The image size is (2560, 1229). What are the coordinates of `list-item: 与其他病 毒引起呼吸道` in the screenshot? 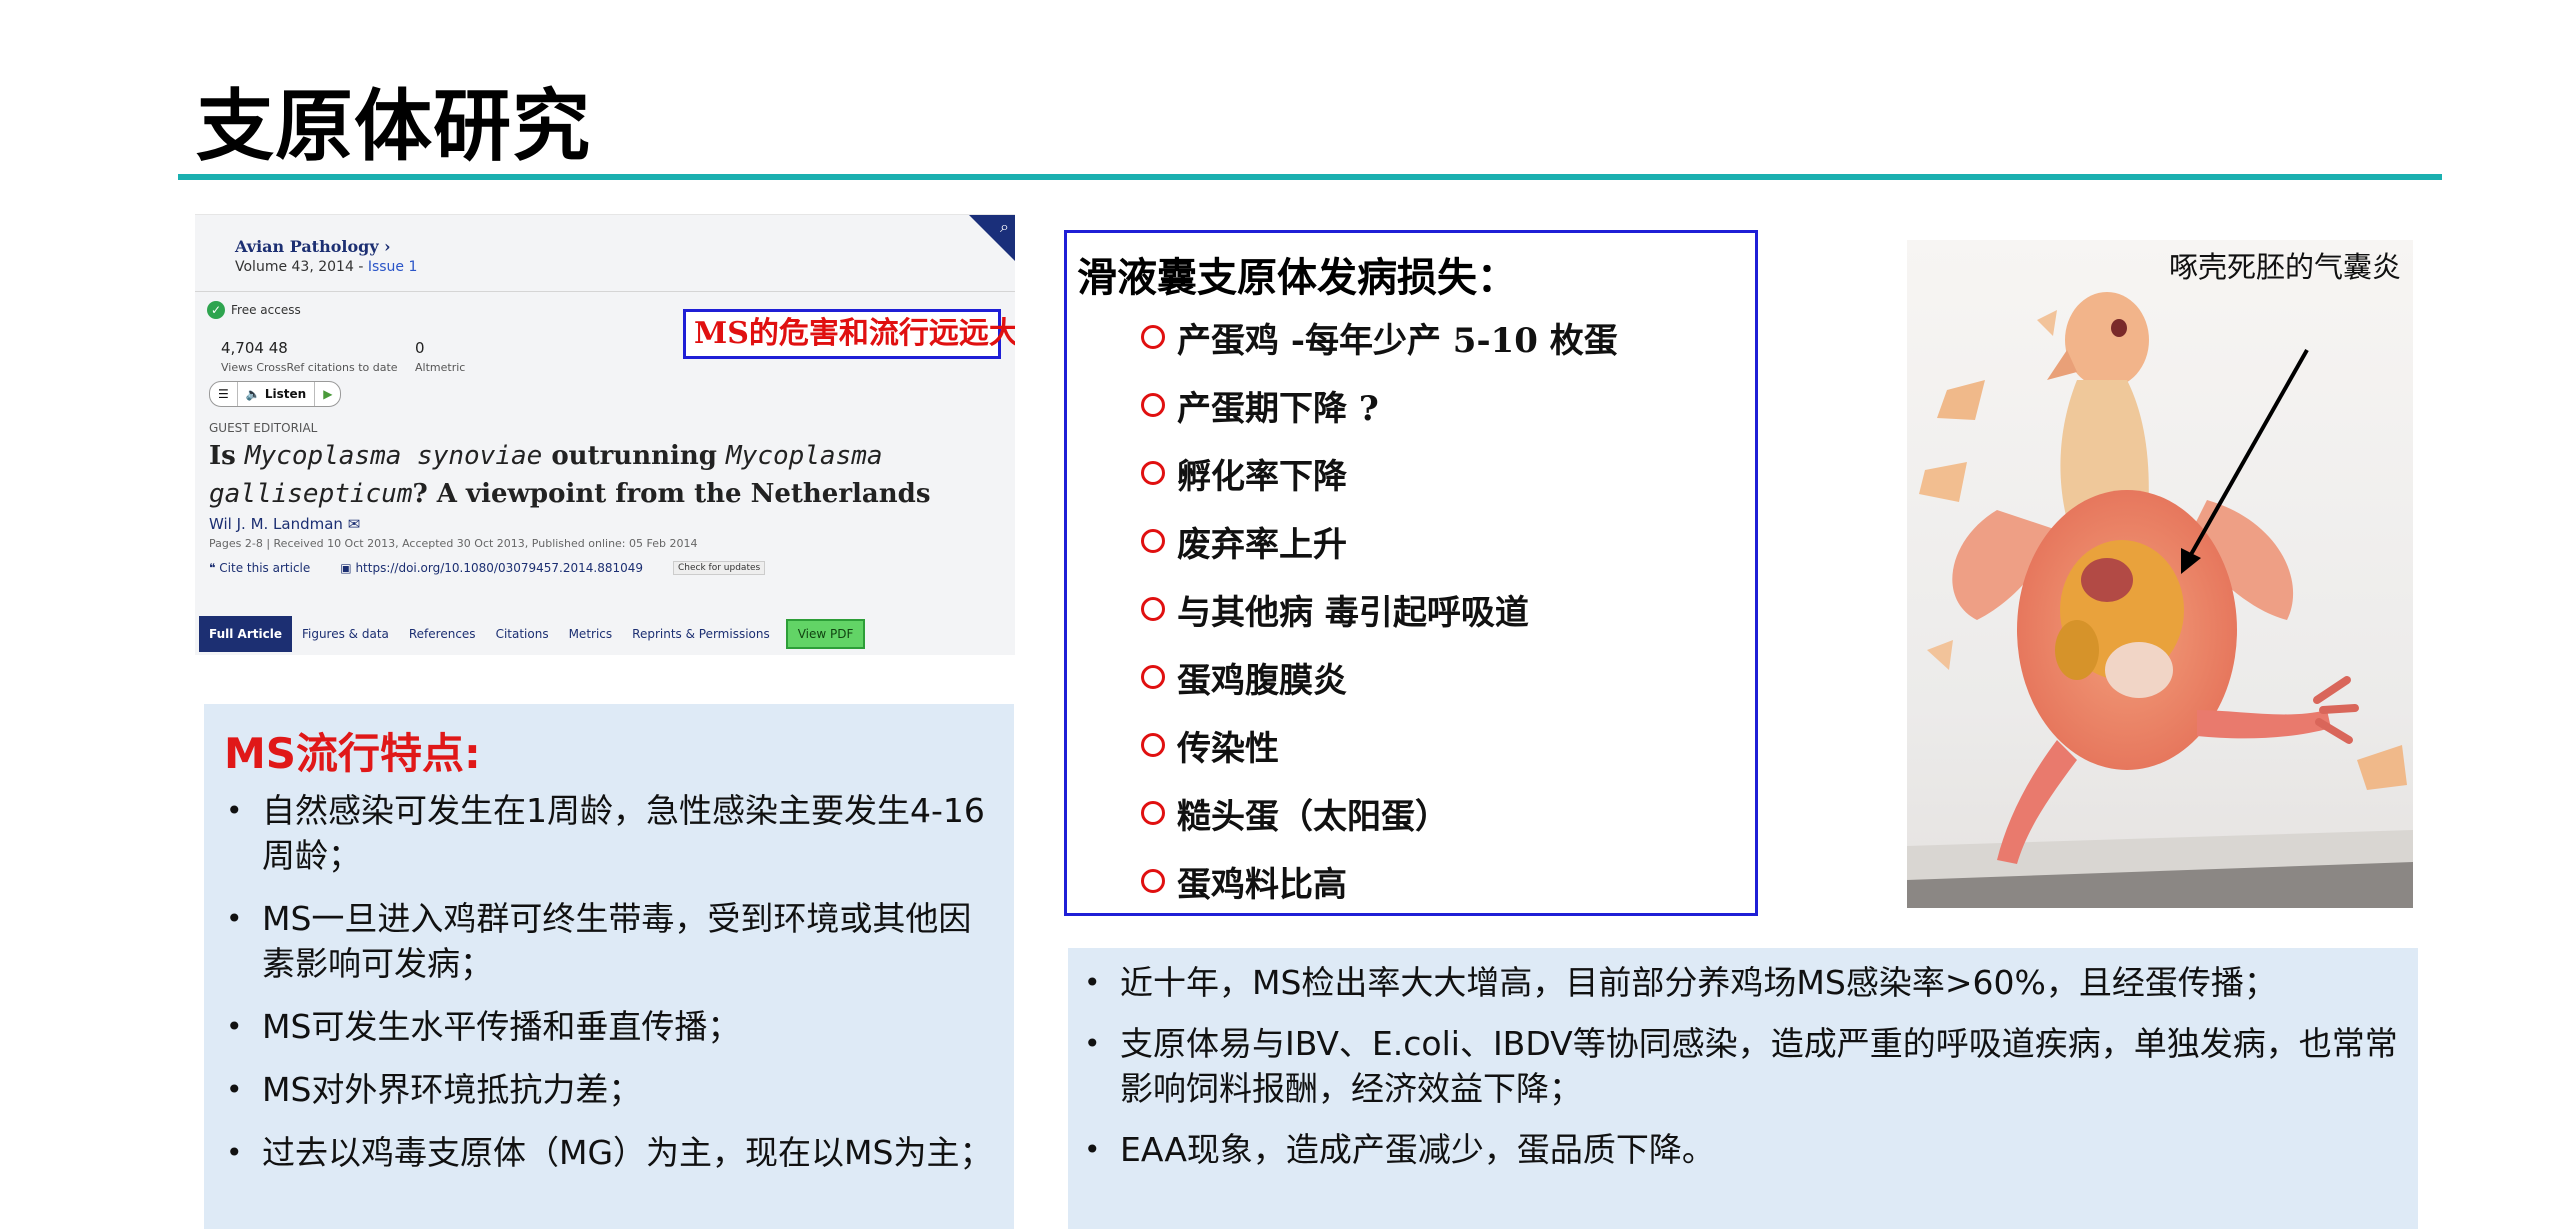 It's located at (1379, 609).